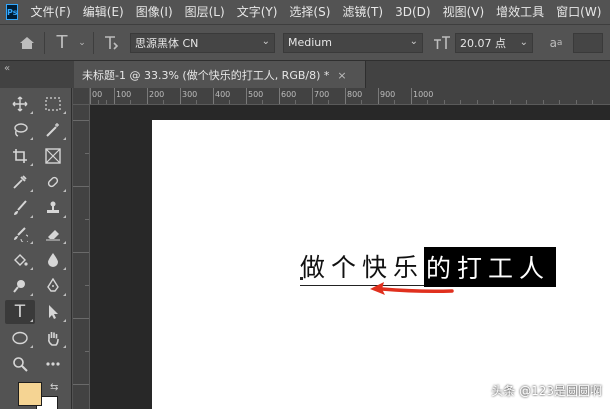 The height and width of the screenshot is (409, 610). I want to click on menu-select: 选择(S), so click(309, 12).